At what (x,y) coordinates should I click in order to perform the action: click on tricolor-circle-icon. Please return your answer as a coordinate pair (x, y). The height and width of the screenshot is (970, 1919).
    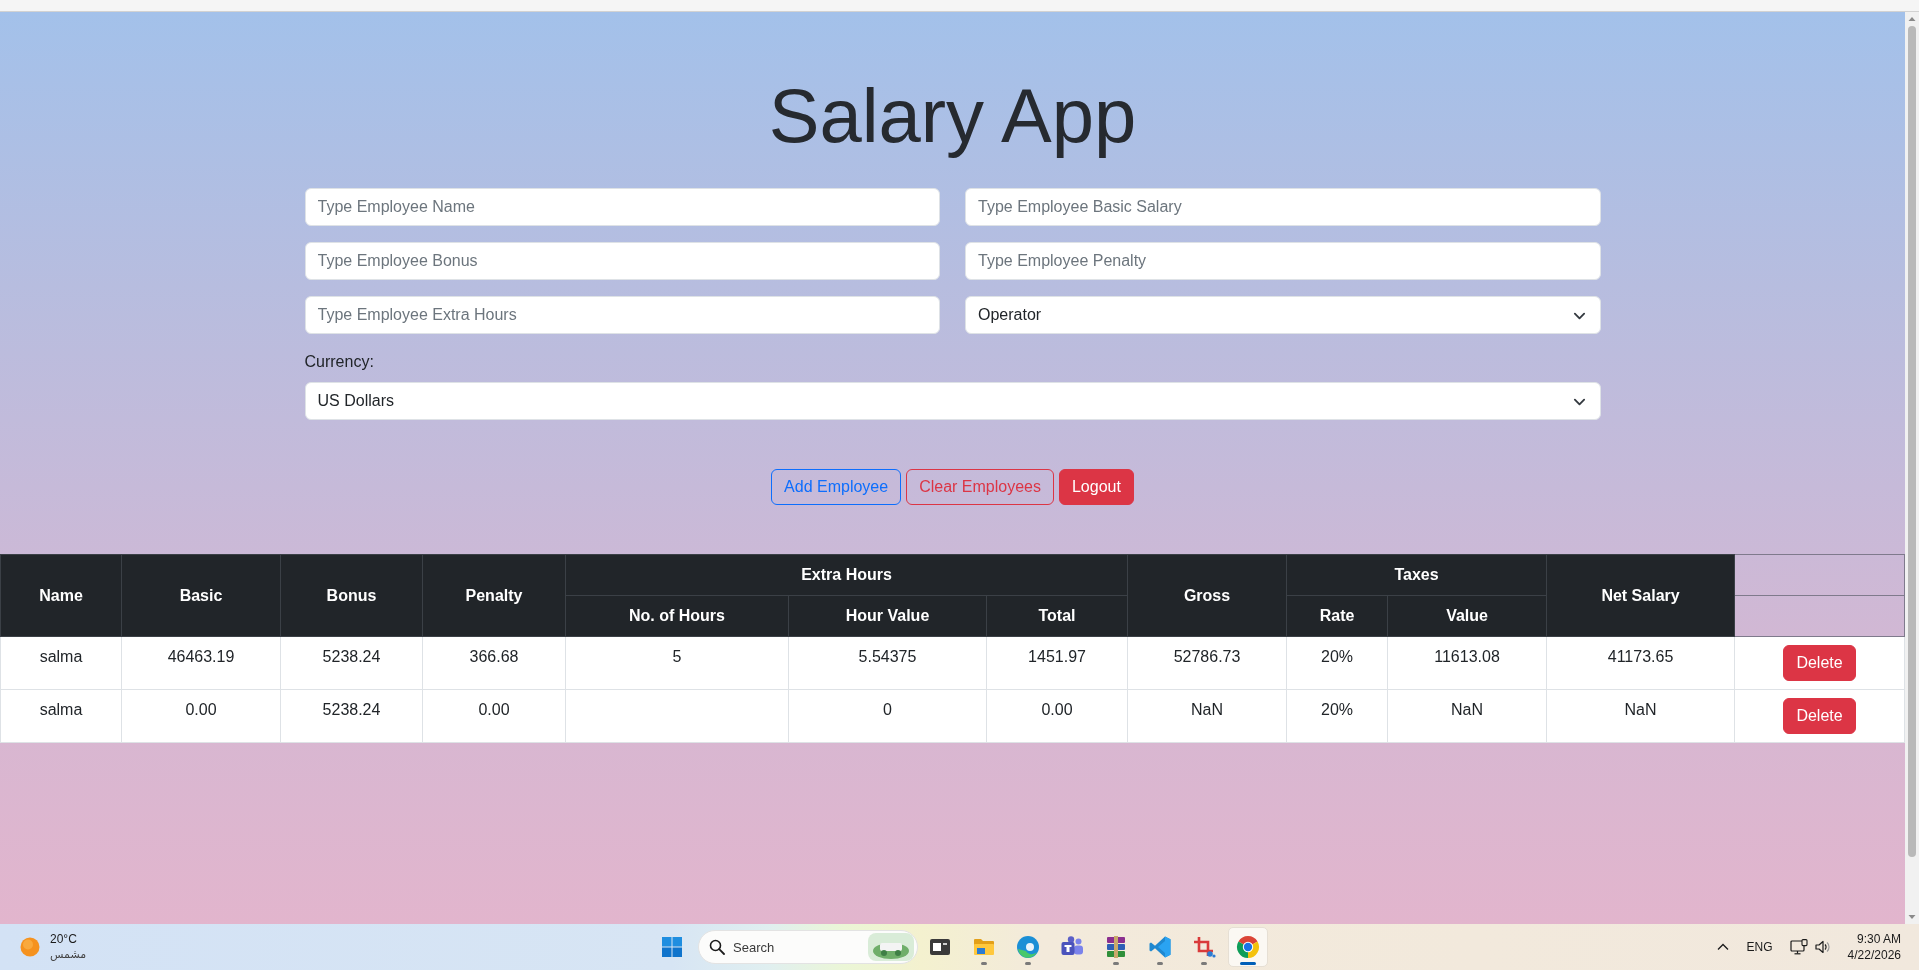
    Looking at the image, I should click on (1248, 947).